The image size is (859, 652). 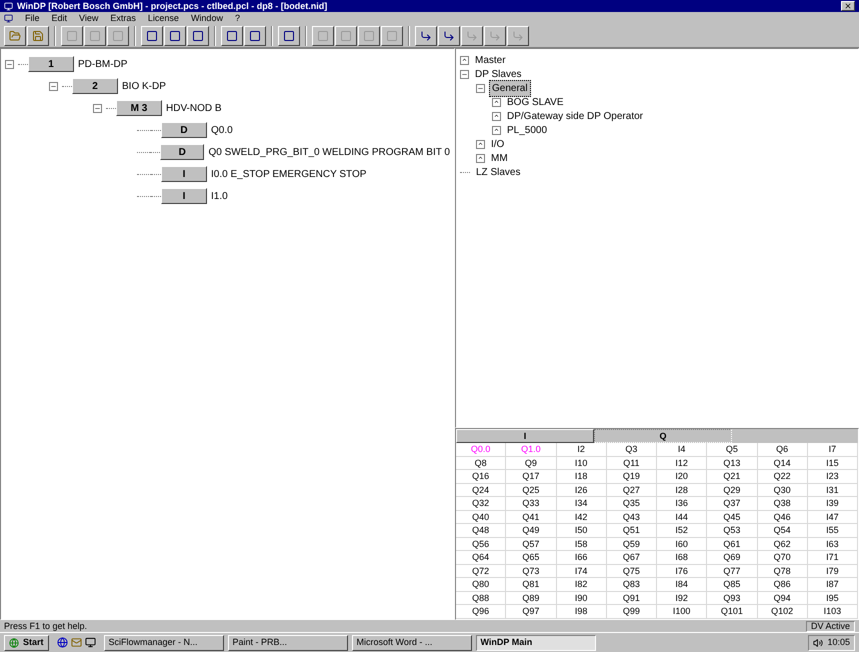 I want to click on table-cell: Q41, so click(x=531, y=517).